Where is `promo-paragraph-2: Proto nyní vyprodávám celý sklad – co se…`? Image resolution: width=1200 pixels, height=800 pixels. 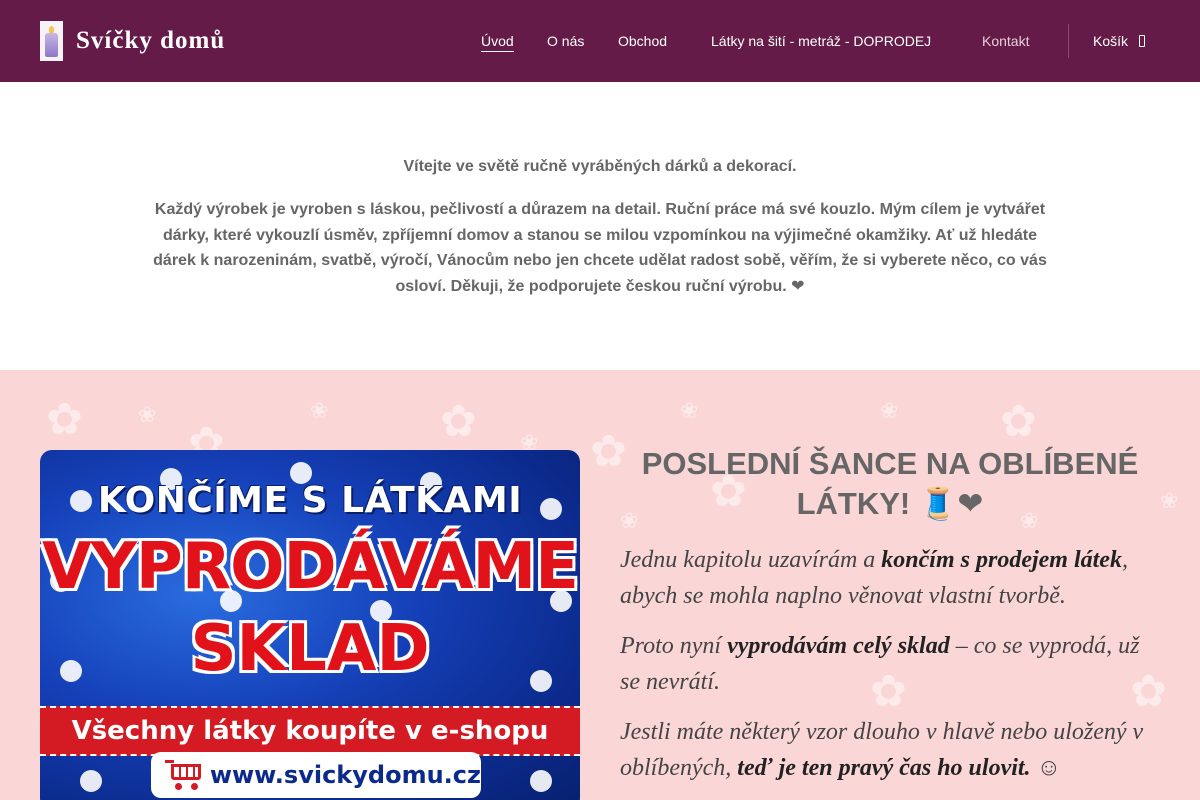 promo-paragraph-2: Proto nyní vyprodávám celý sklad – co se… is located at coordinates (890, 664).